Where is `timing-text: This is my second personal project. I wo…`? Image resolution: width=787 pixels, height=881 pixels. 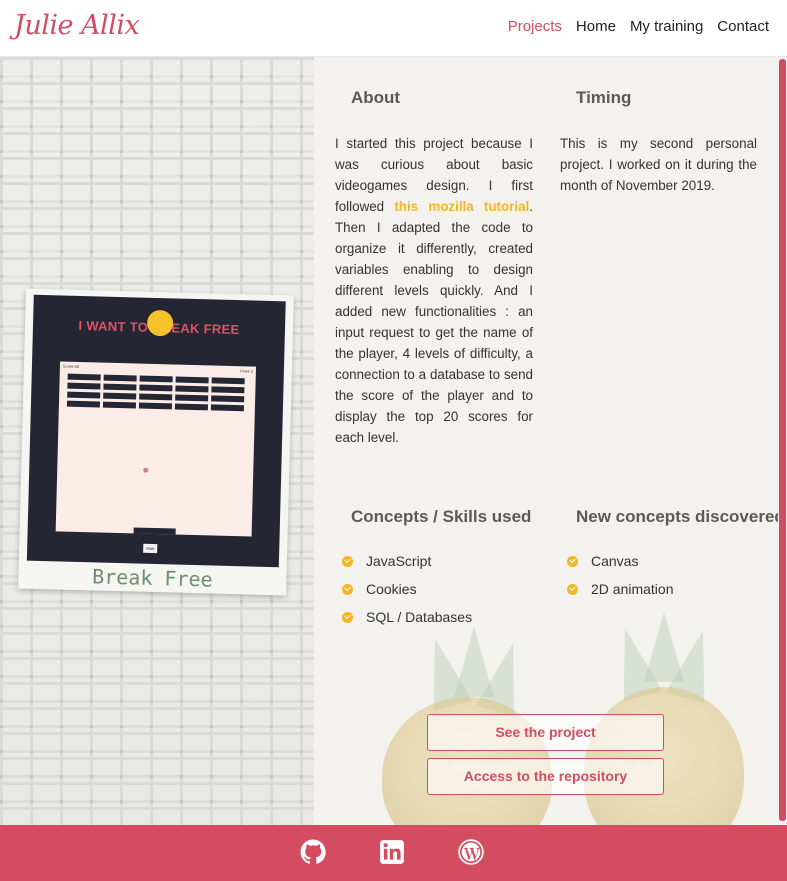
timing-text: This is my second personal project. I wo… is located at coordinates (658, 164).